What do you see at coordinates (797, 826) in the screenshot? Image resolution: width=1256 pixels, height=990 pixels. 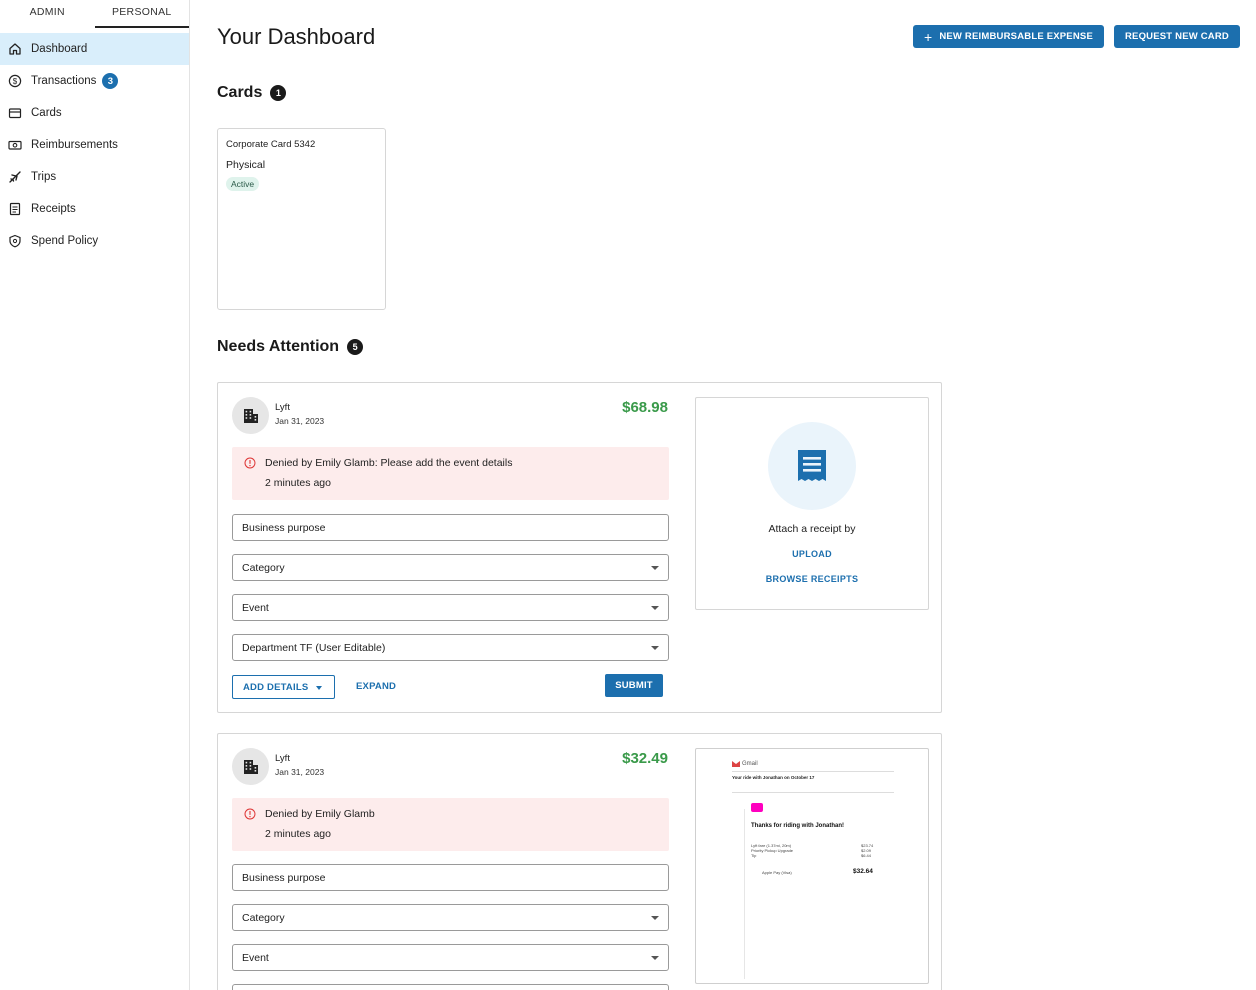 I see `receipt-headline: Thanks for riding with Jonathan!` at bounding box center [797, 826].